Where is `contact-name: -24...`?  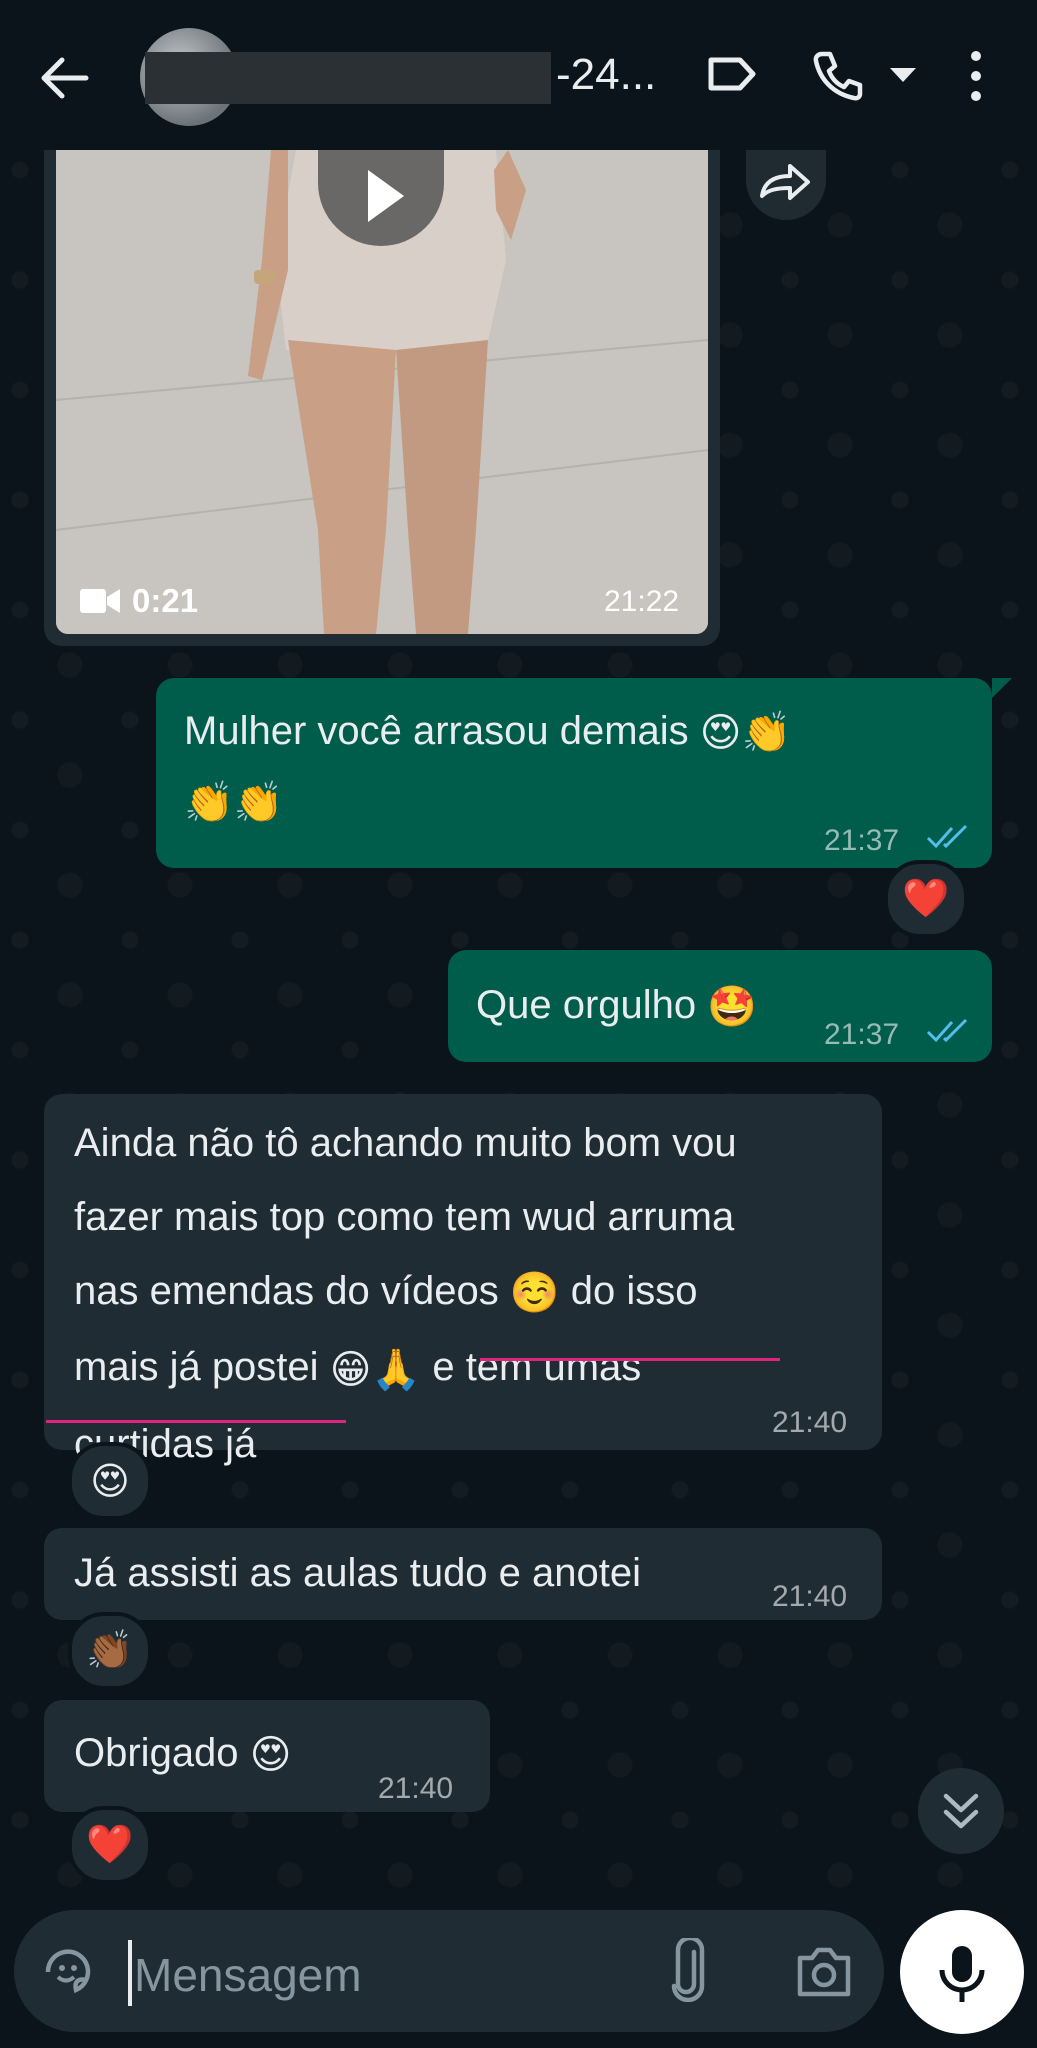 contact-name: -24... is located at coordinates (606, 75).